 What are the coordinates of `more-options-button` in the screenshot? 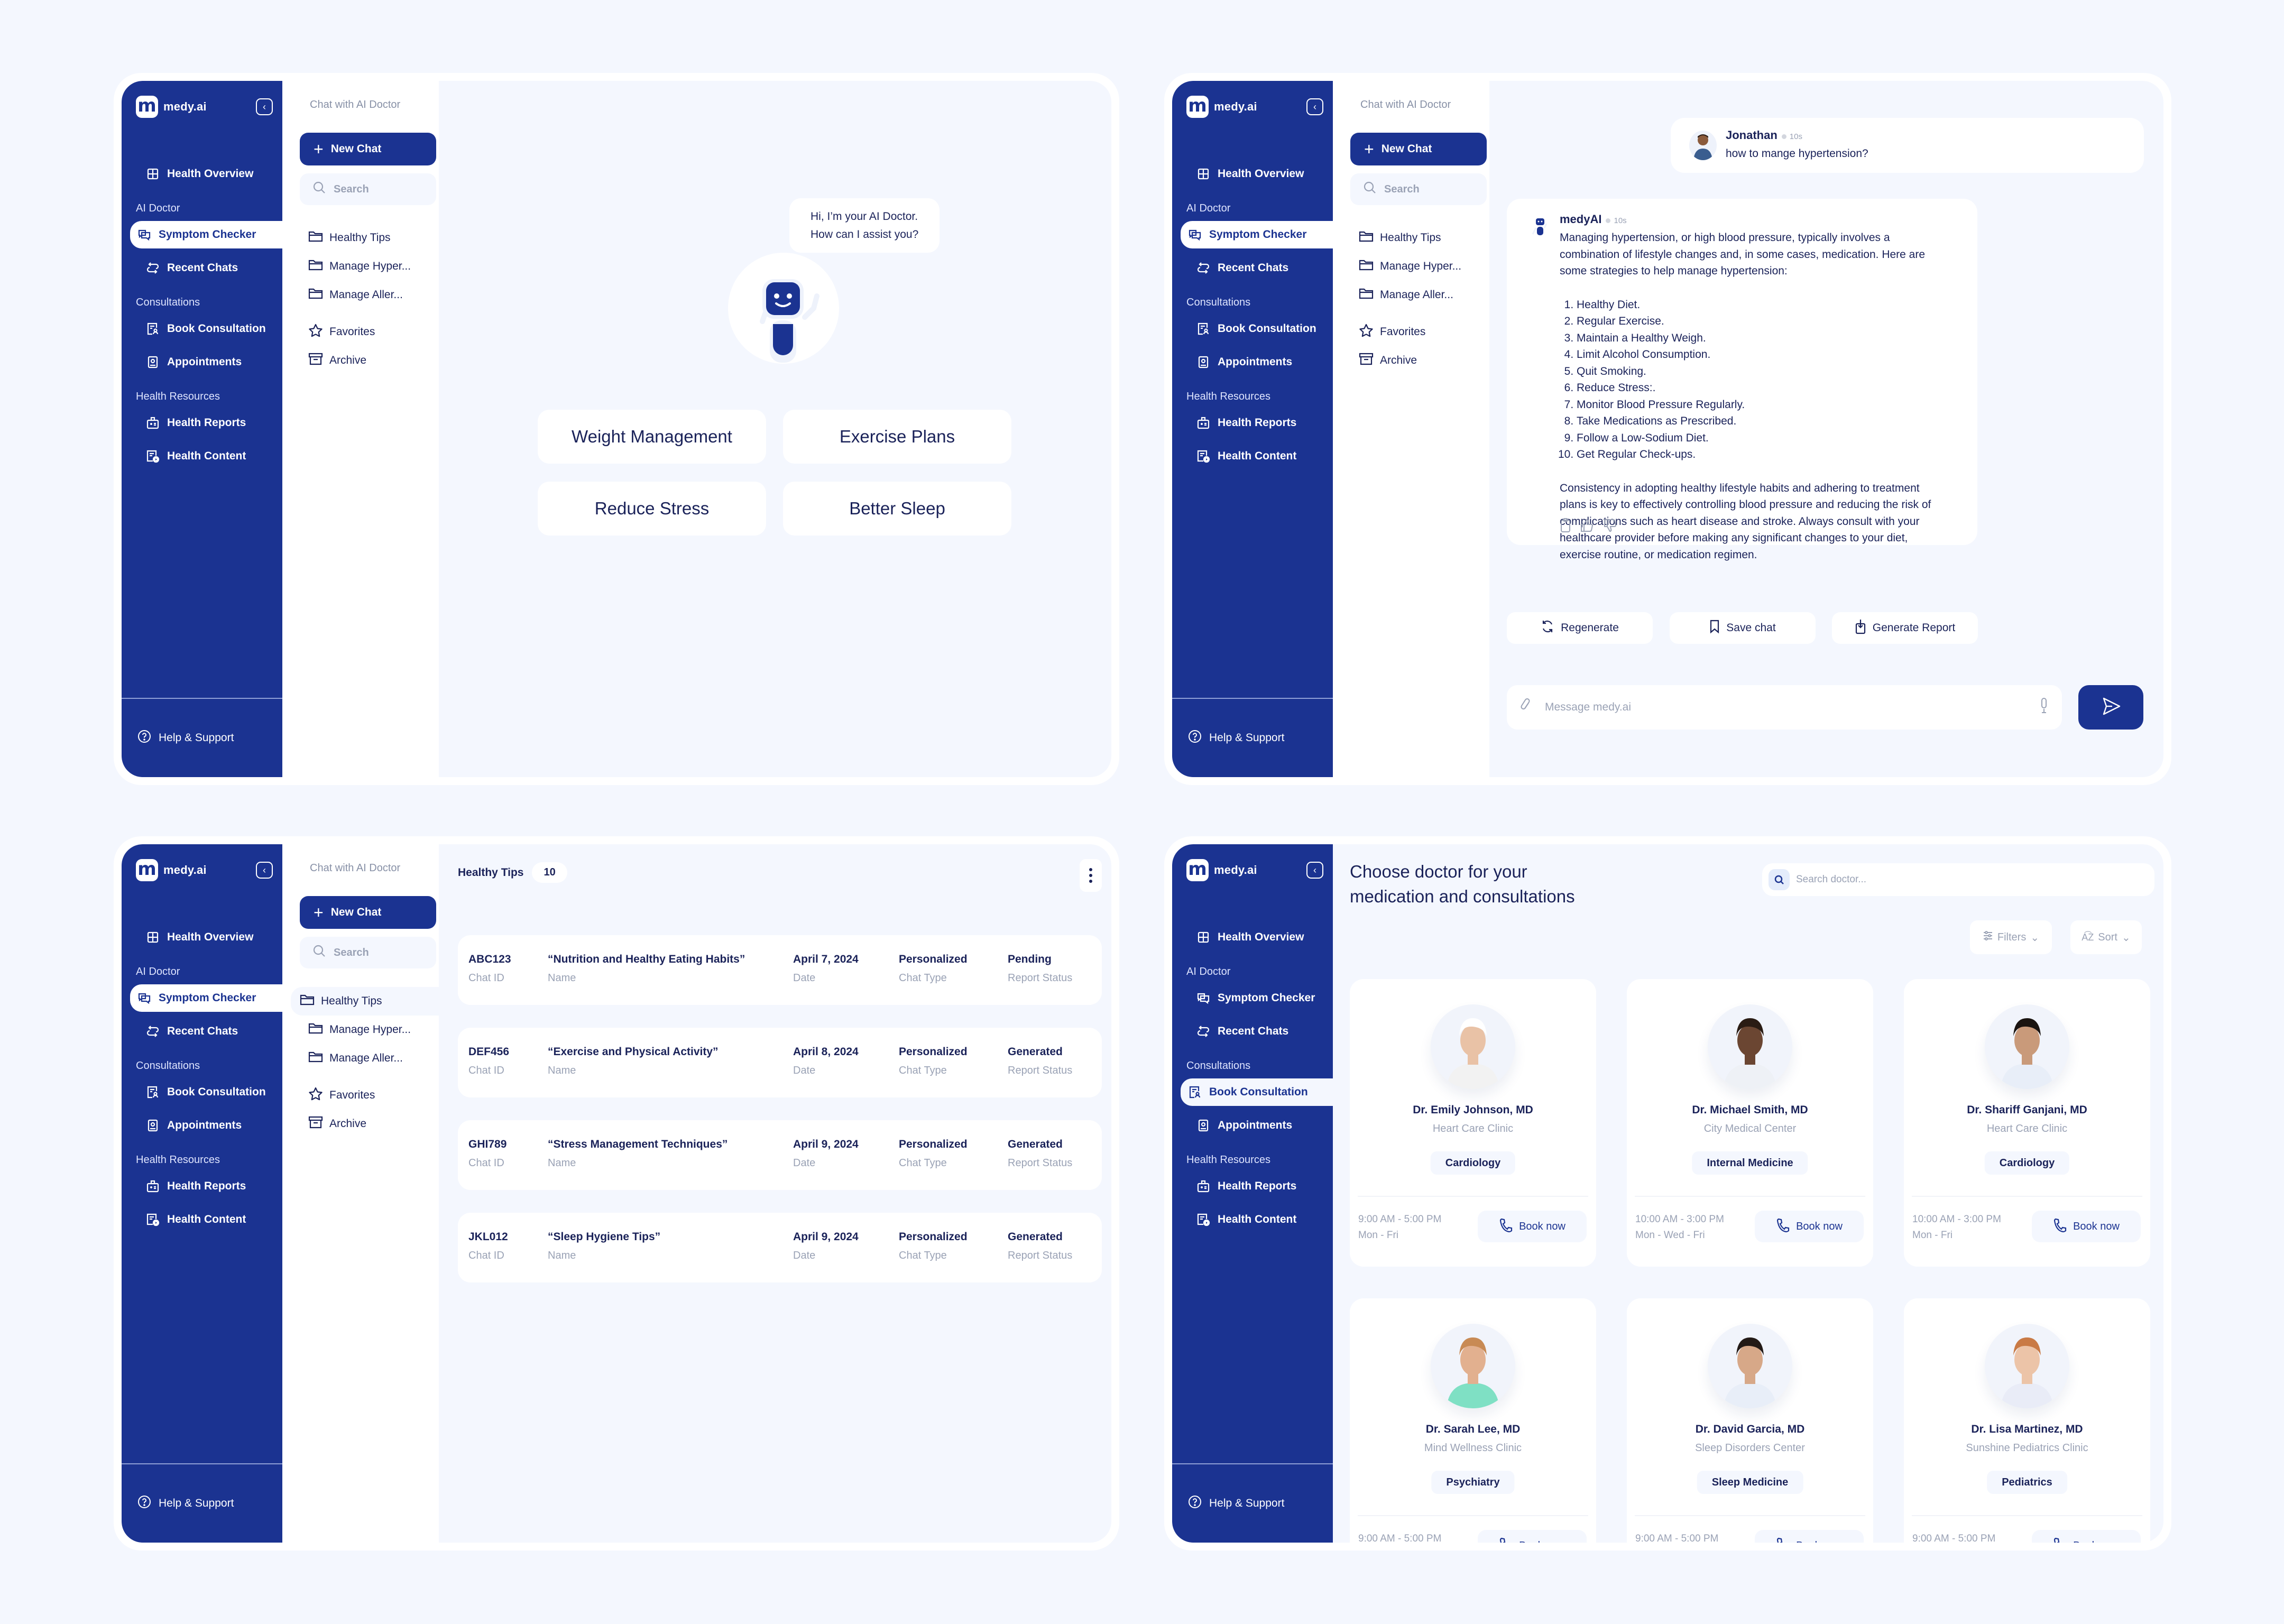 It's located at (1091, 875).